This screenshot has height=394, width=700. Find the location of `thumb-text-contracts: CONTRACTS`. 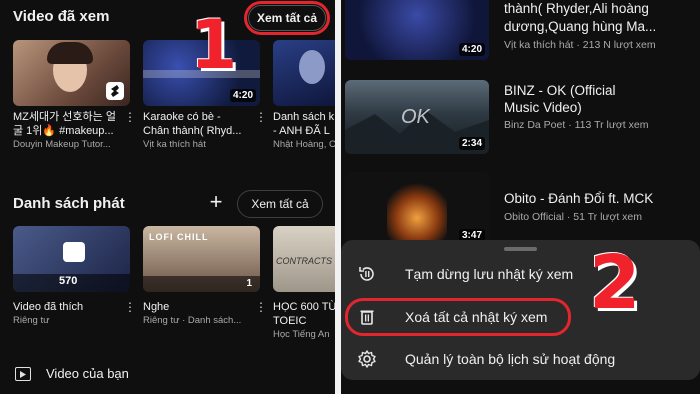

thumb-text-contracts: CONTRACTS is located at coordinates (304, 261).